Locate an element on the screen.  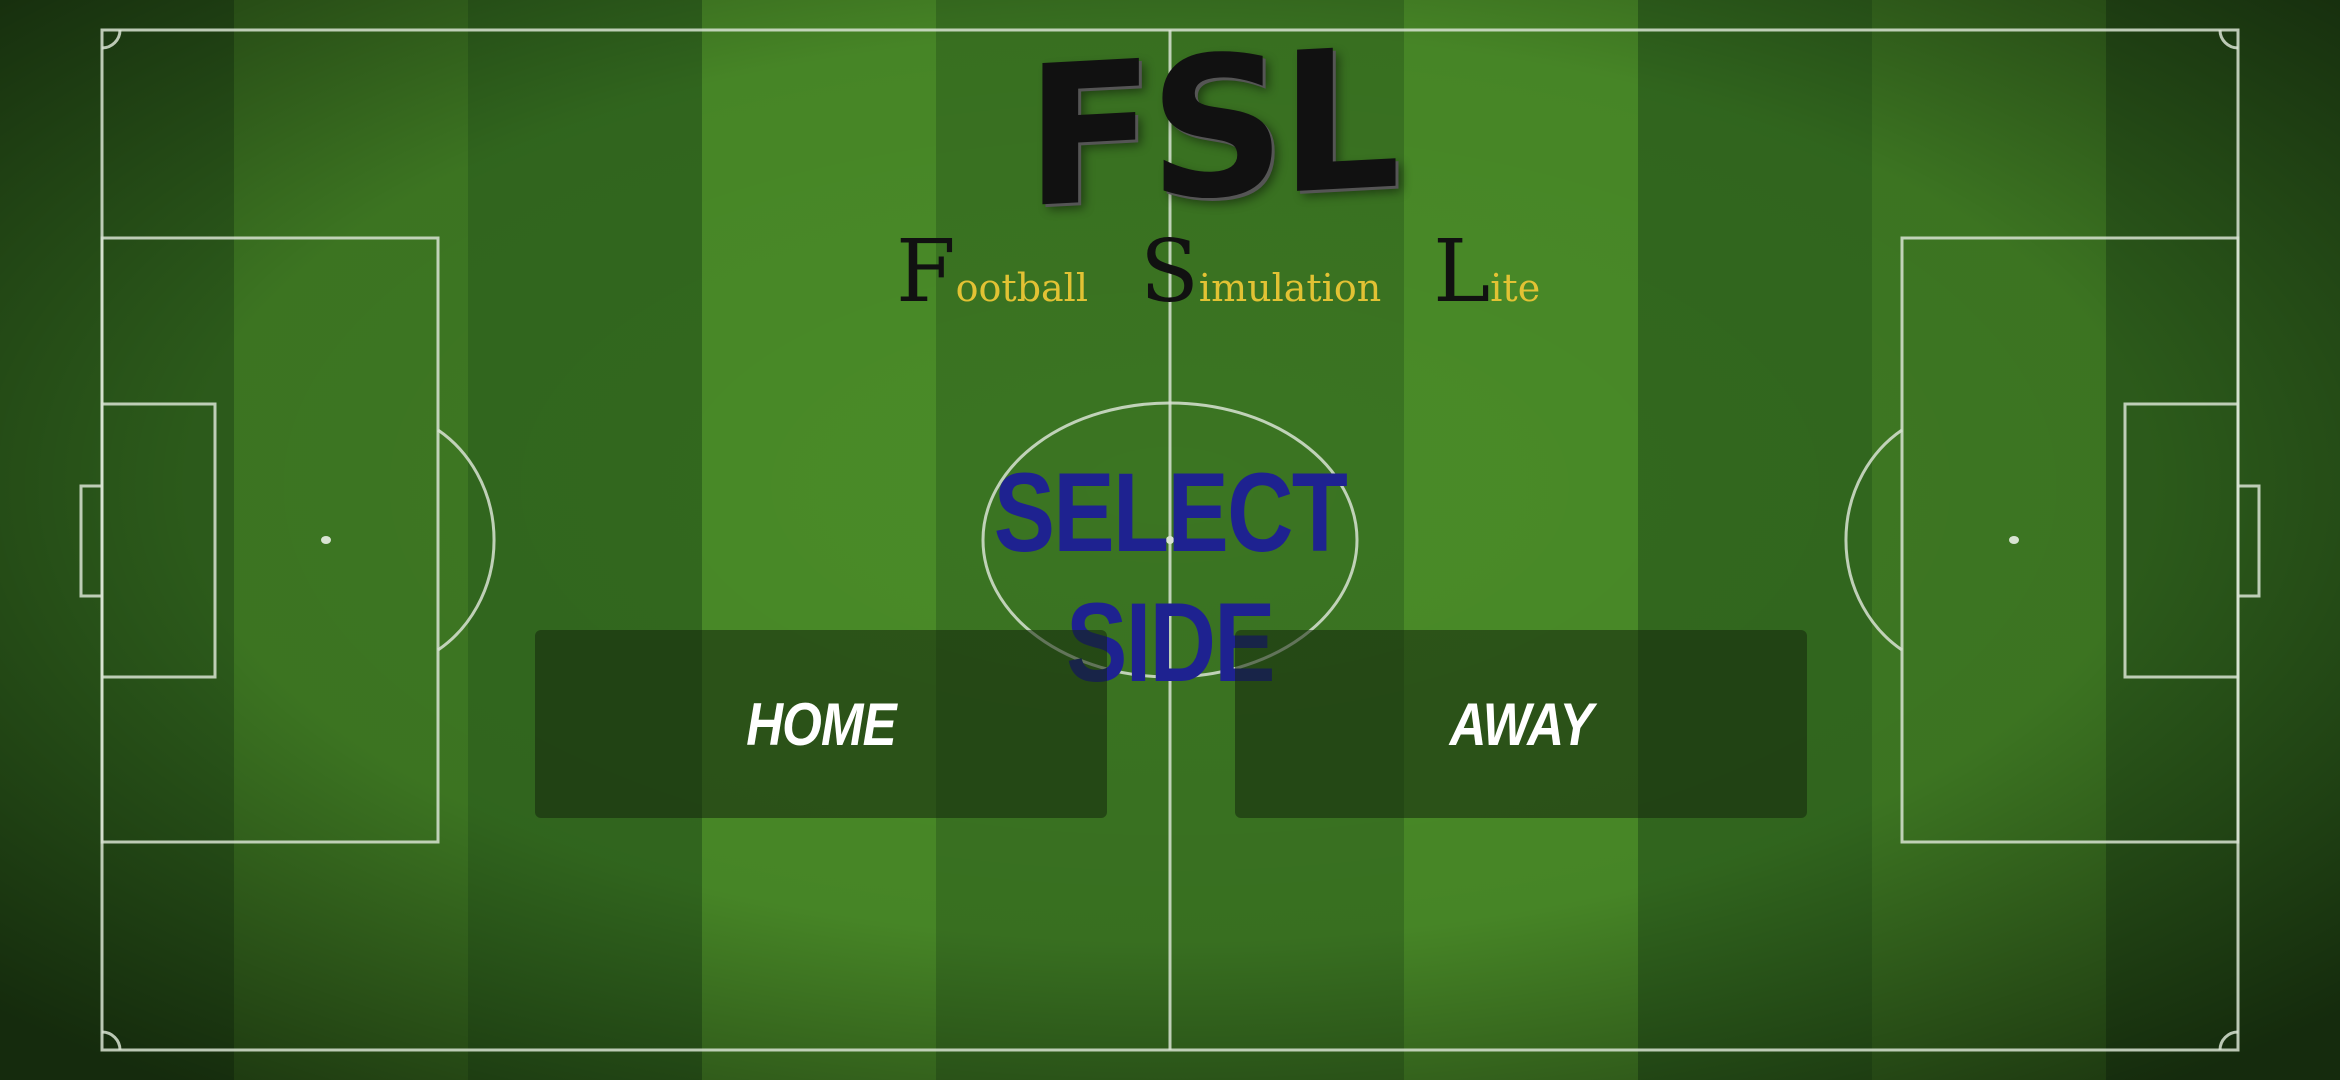
home-button: HOME is located at coordinates (821, 724).